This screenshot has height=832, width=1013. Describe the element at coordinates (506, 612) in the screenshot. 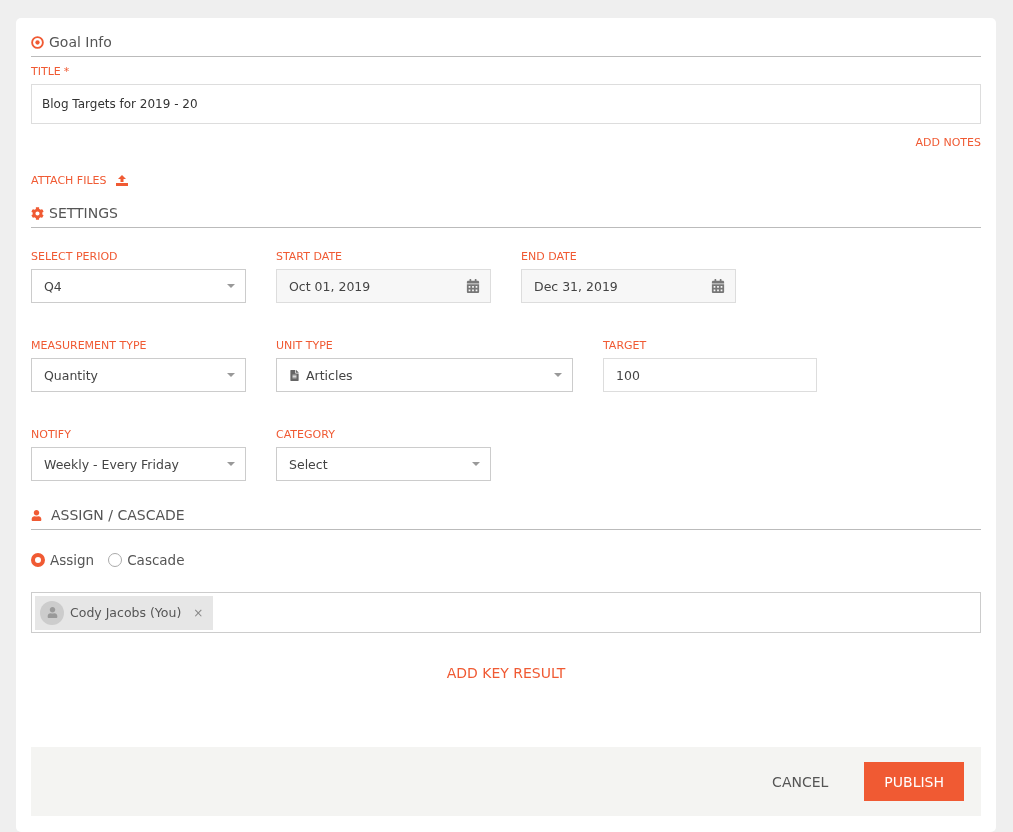

I see `assignee-field: Cody Jacobs (You) ×` at that location.